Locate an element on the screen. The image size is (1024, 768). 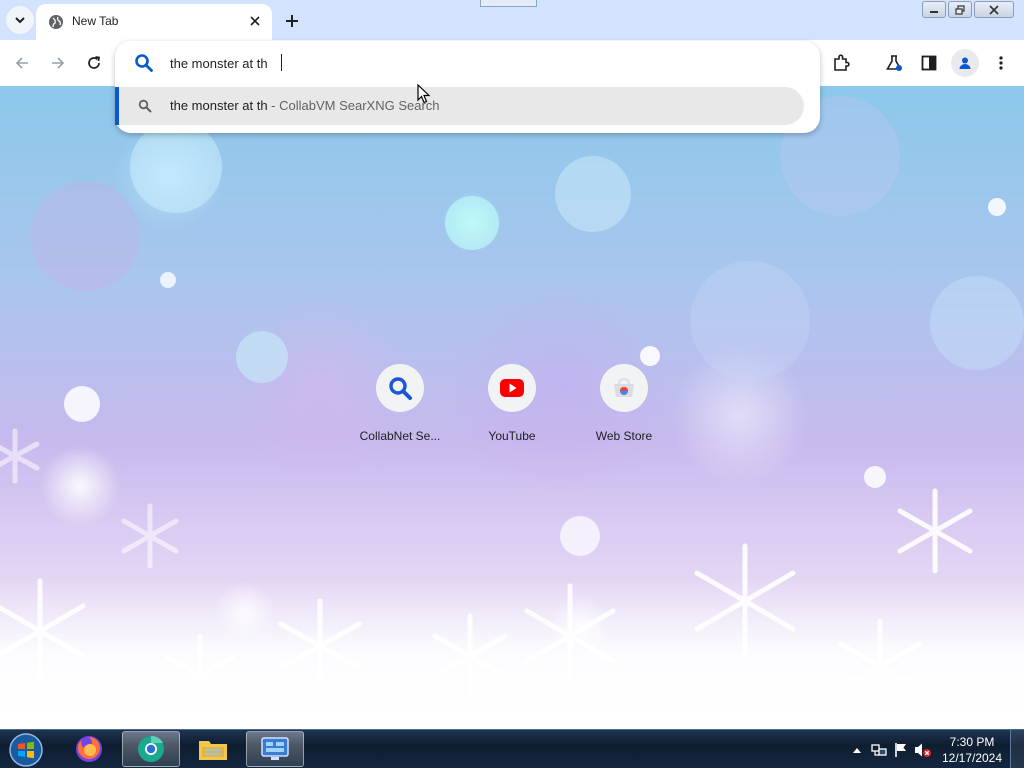
volume-muted-icon is located at coordinates (923, 750).